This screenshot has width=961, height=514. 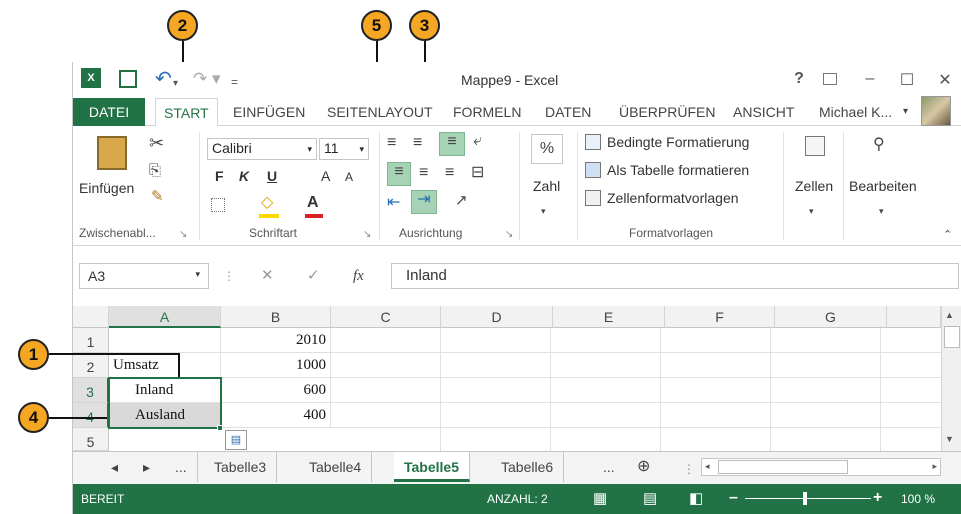 What do you see at coordinates (262, 149) in the screenshot?
I see `font-name-select: Calibri ▾` at bounding box center [262, 149].